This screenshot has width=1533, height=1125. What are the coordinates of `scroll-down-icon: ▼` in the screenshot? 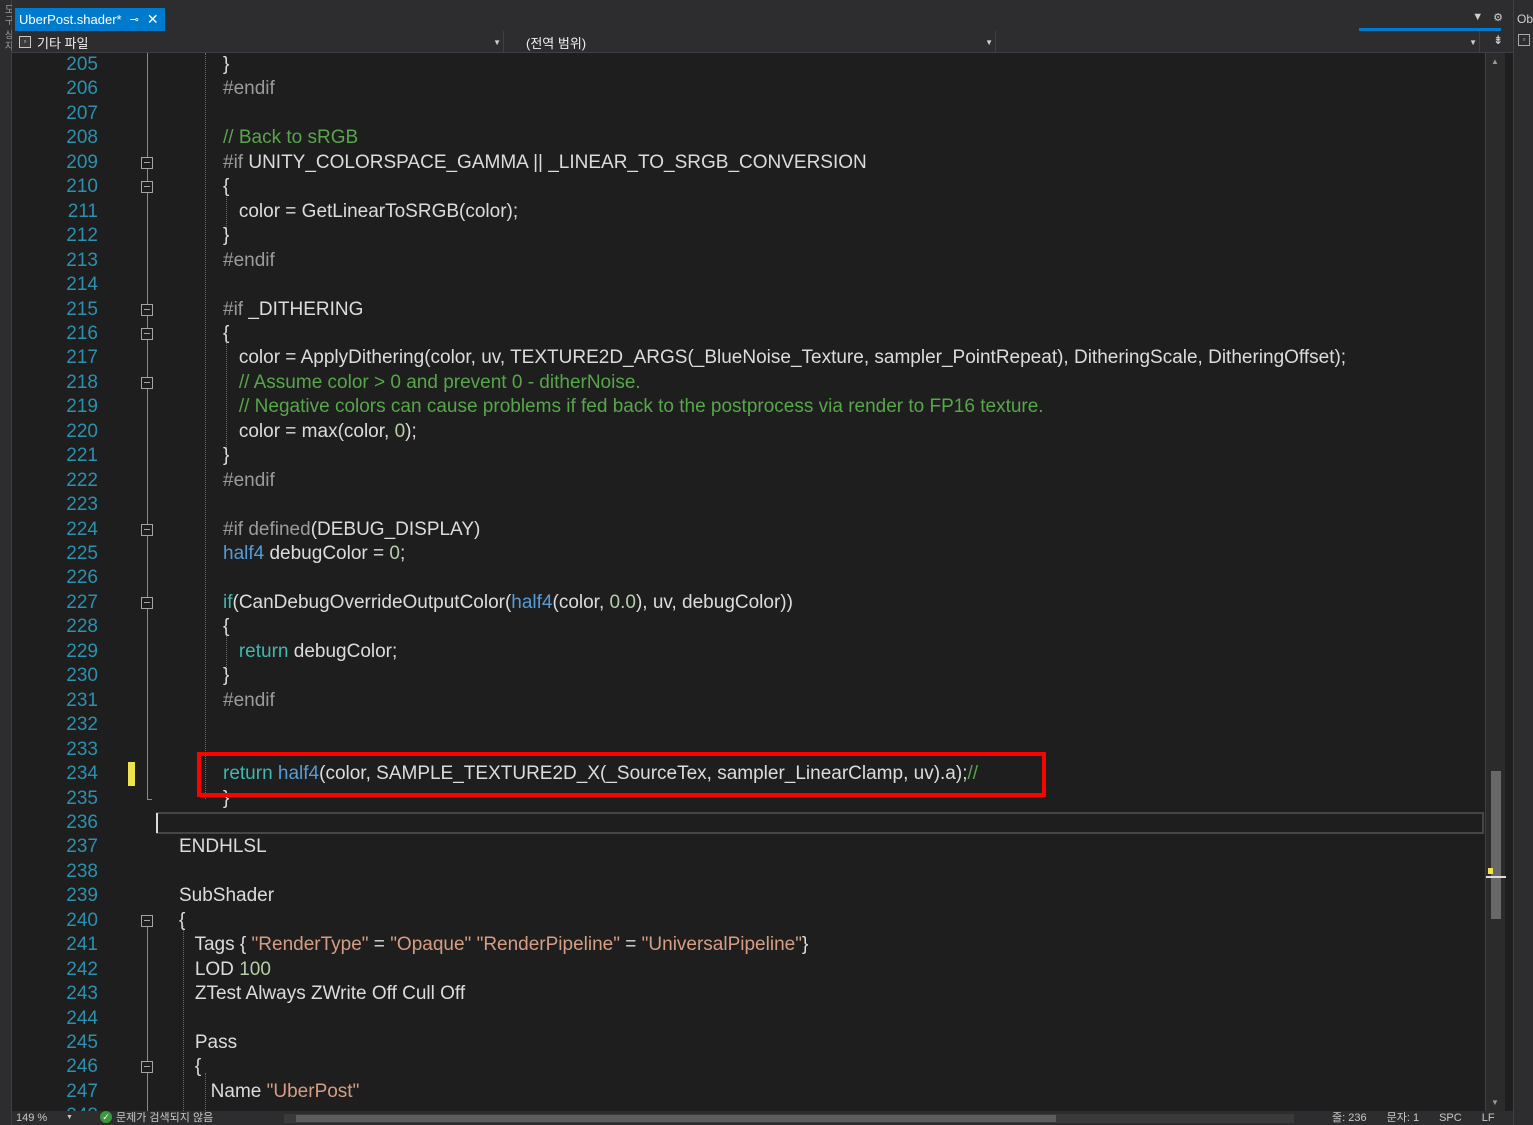 It's located at (1495, 1102).